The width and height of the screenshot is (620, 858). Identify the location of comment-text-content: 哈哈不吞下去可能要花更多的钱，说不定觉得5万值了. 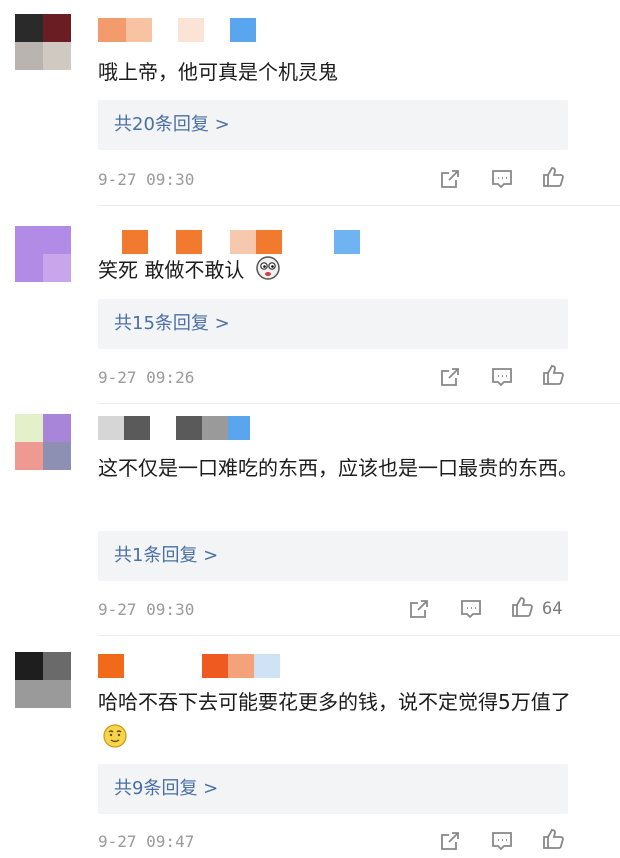
(334, 702).